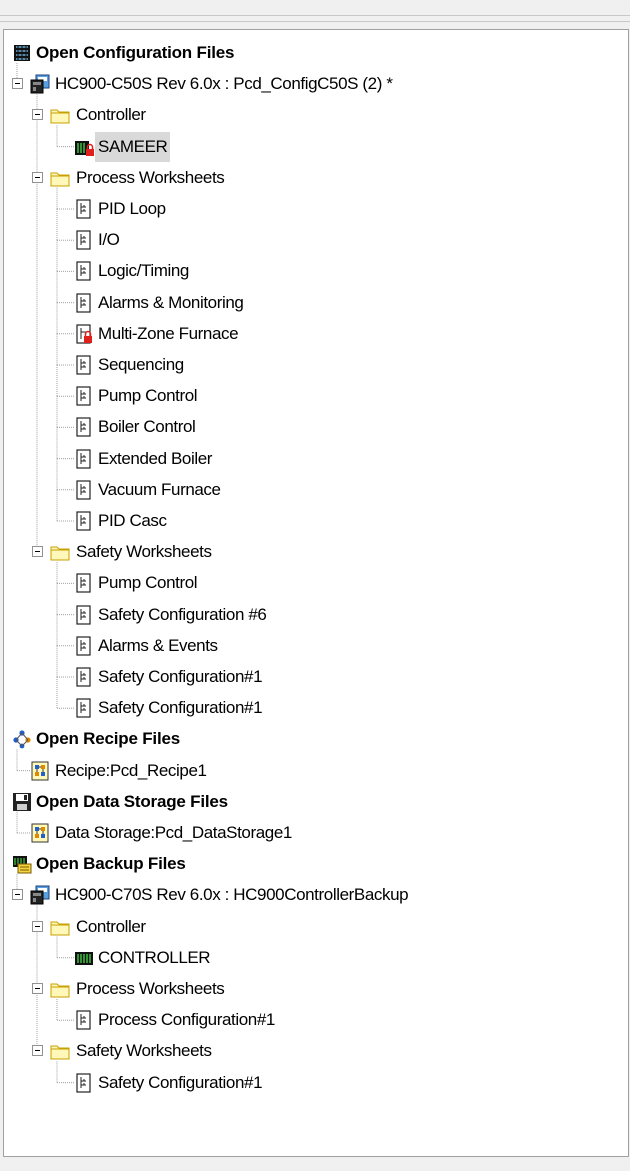 This screenshot has width=630, height=1171. Describe the element at coordinates (173, 832) in the screenshot. I see `tree-node-label: Data Storage:Pcd_DataStorage1` at that location.